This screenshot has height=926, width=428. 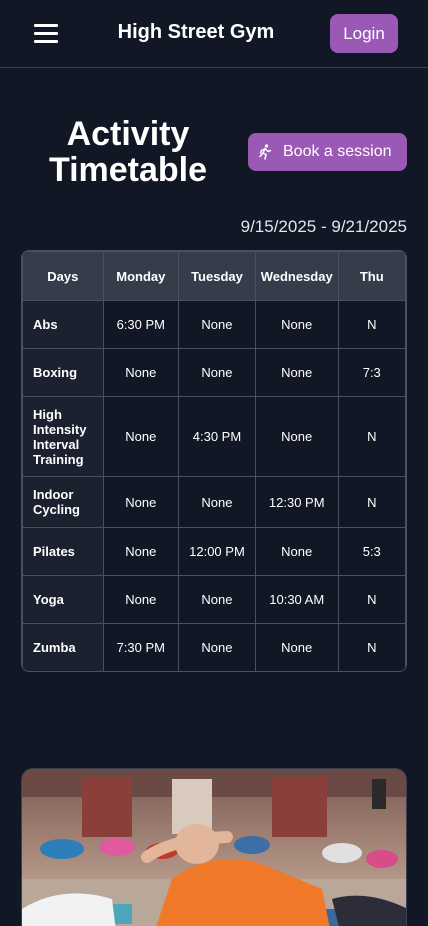 I want to click on book-session-label: Book a session, so click(x=337, y=151).